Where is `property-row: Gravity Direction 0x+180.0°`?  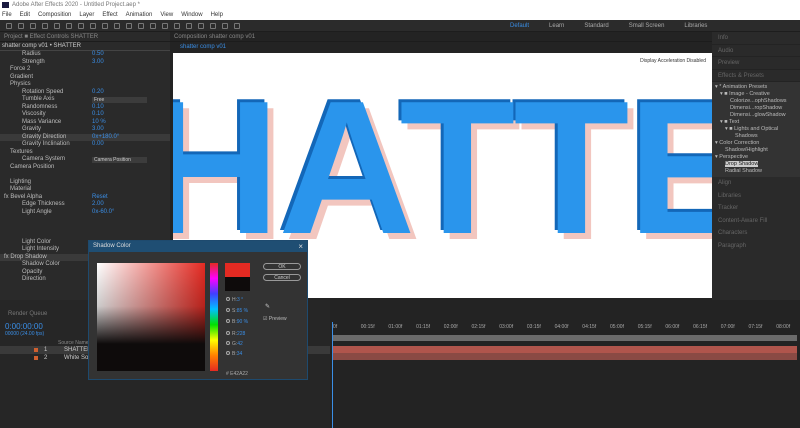
property-row: Gravity Direction 0x+180.0° is located at coordinates (85, 137).